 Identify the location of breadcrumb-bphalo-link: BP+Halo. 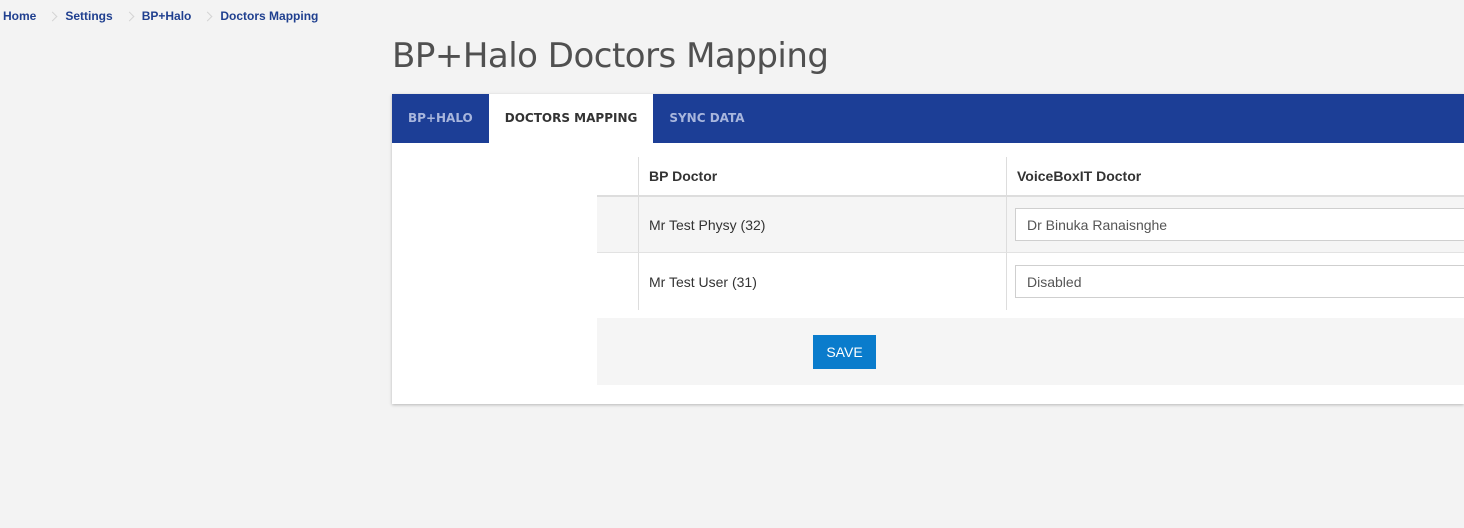
(167, 16).